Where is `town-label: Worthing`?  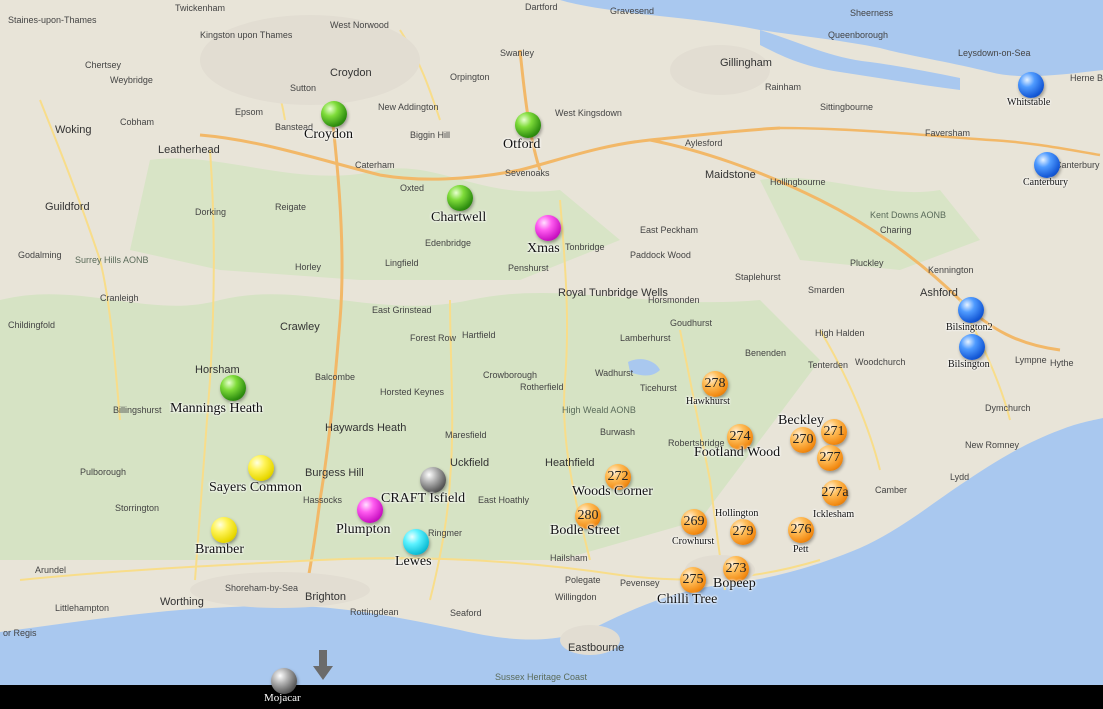 town-label: Worthing is located at coordinates (182, 602).